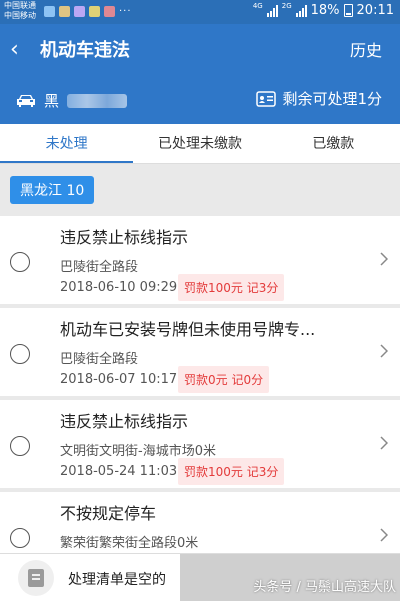  What do you see at coordinates (108, 513) in the screenshot?
I see `violation-title: 不按规定停车` at bounding box center [108, 513].